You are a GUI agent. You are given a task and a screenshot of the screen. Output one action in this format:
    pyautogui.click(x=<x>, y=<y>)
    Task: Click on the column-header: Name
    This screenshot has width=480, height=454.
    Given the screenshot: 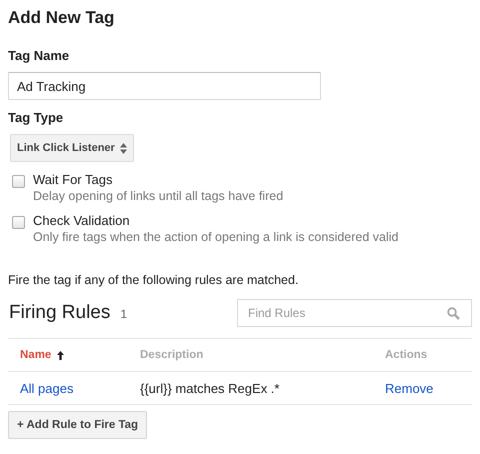 What is the action you would take?
    pyautogui.click(x=80, y=355)
    